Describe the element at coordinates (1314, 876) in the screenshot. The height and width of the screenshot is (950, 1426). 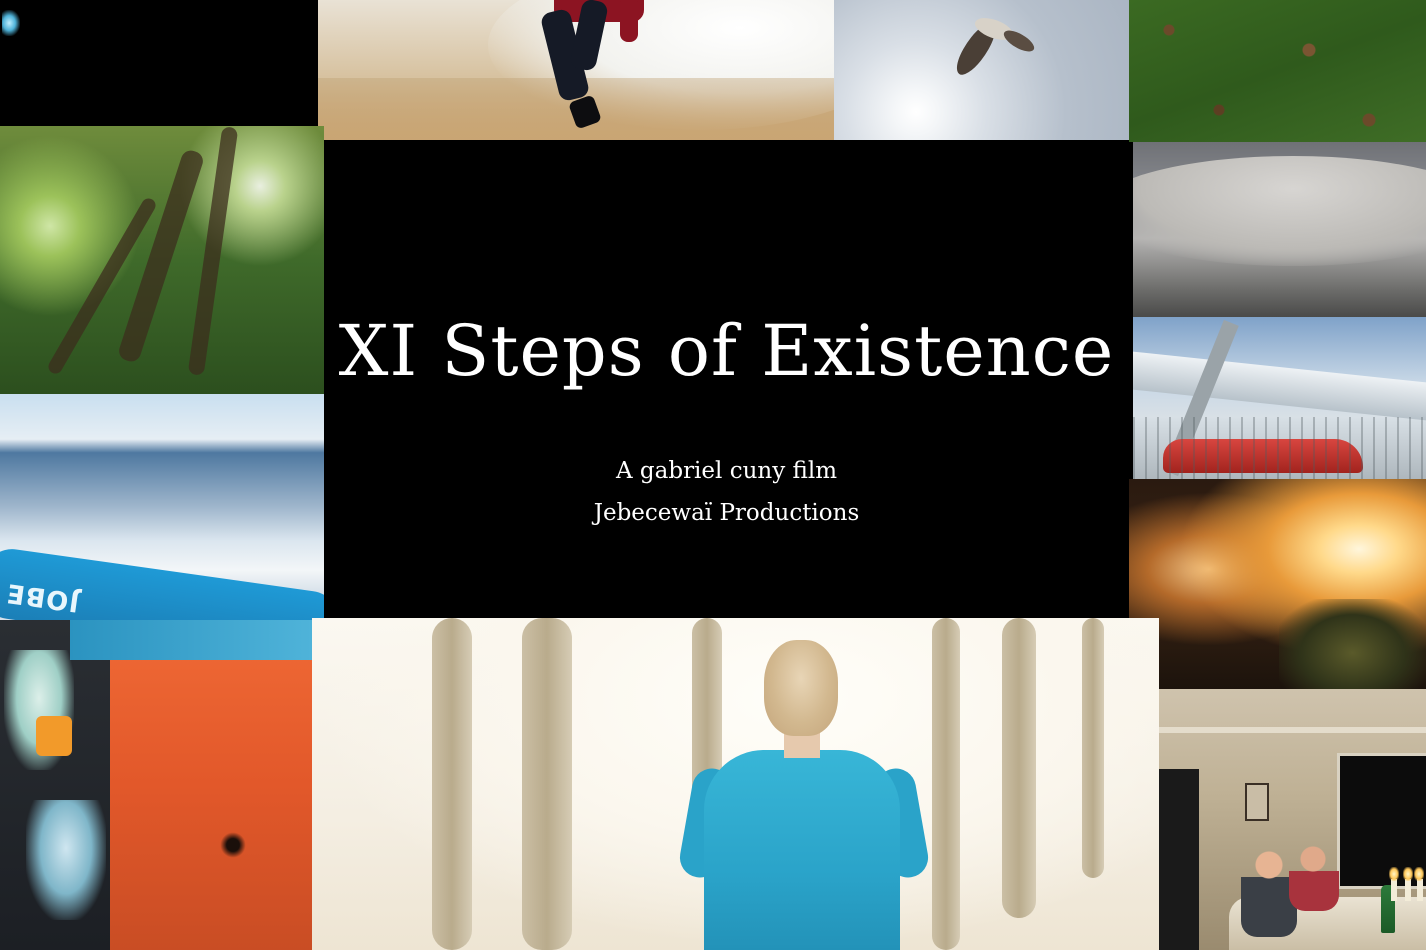
I see `person-woman` at that location.